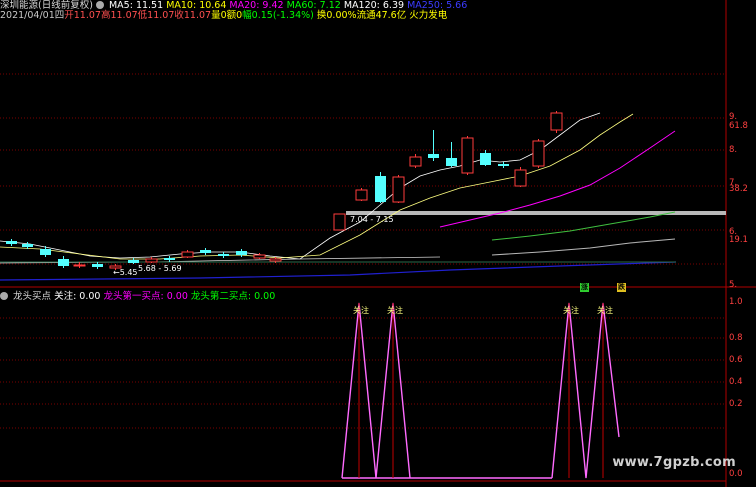 The image size is (756, 487). Describe the element at coordinates (571, 310) in the screenshot. I see `signal-label-3: 关注` at that location.